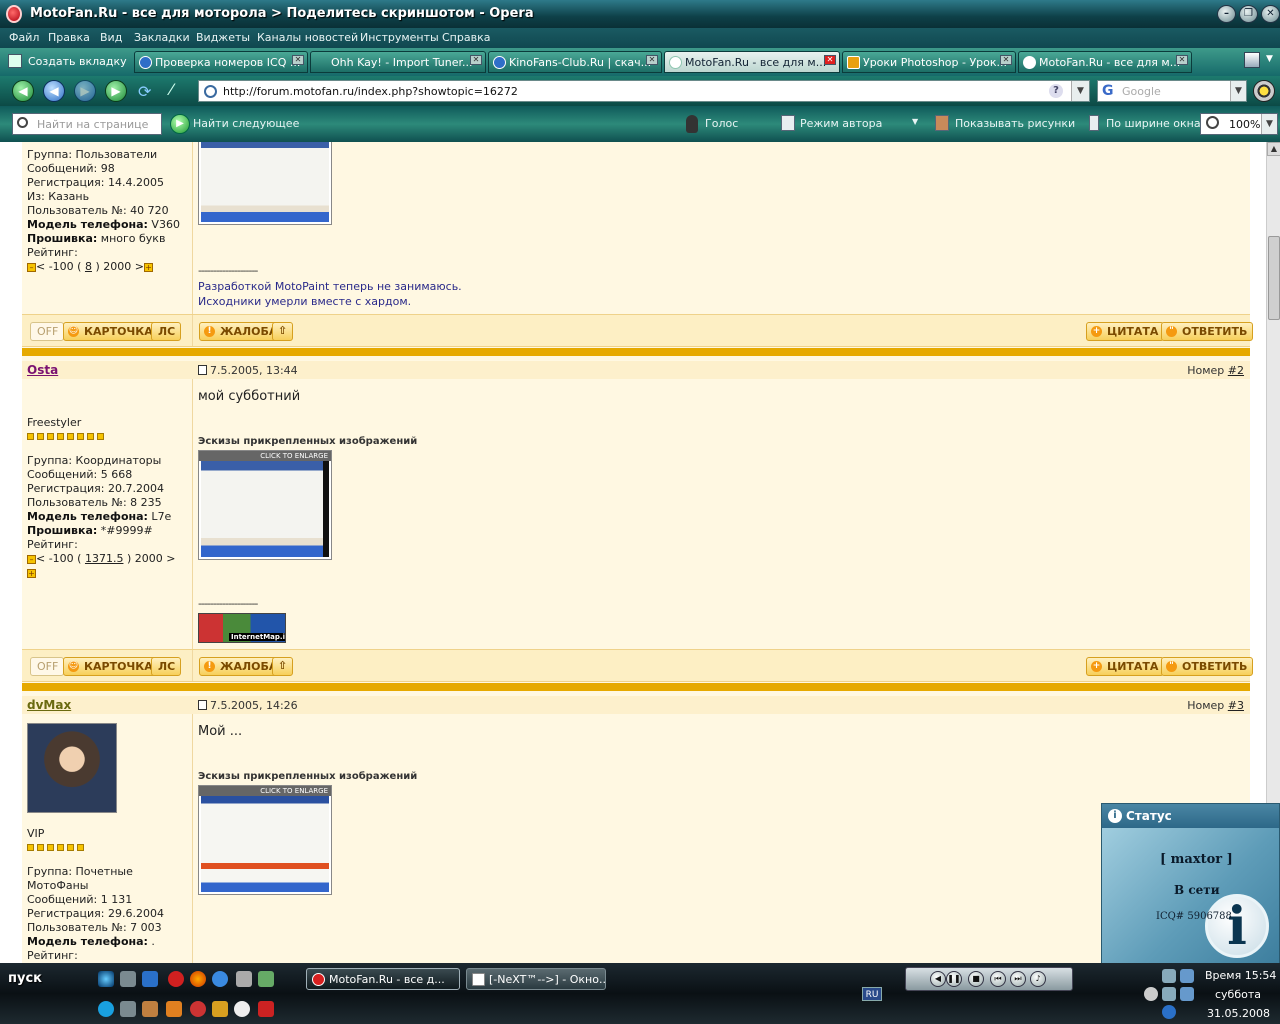 The image size is (1280, 1024). What do you see at coordinates (399, 37) in the screenshot?
I see `menu-tools: Инструменты` at bounding box center [399, 37].